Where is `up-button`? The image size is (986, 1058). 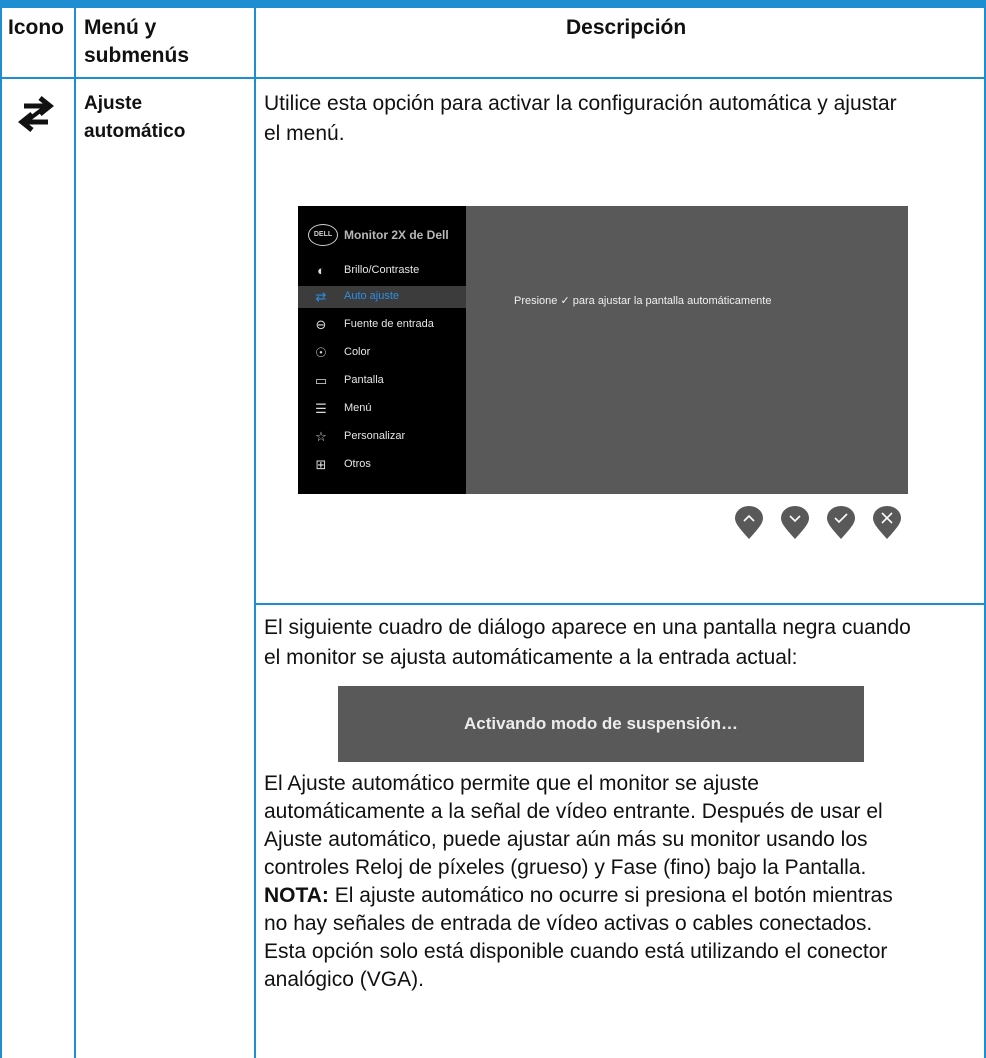 up-button is located at coordinates (749, 523).